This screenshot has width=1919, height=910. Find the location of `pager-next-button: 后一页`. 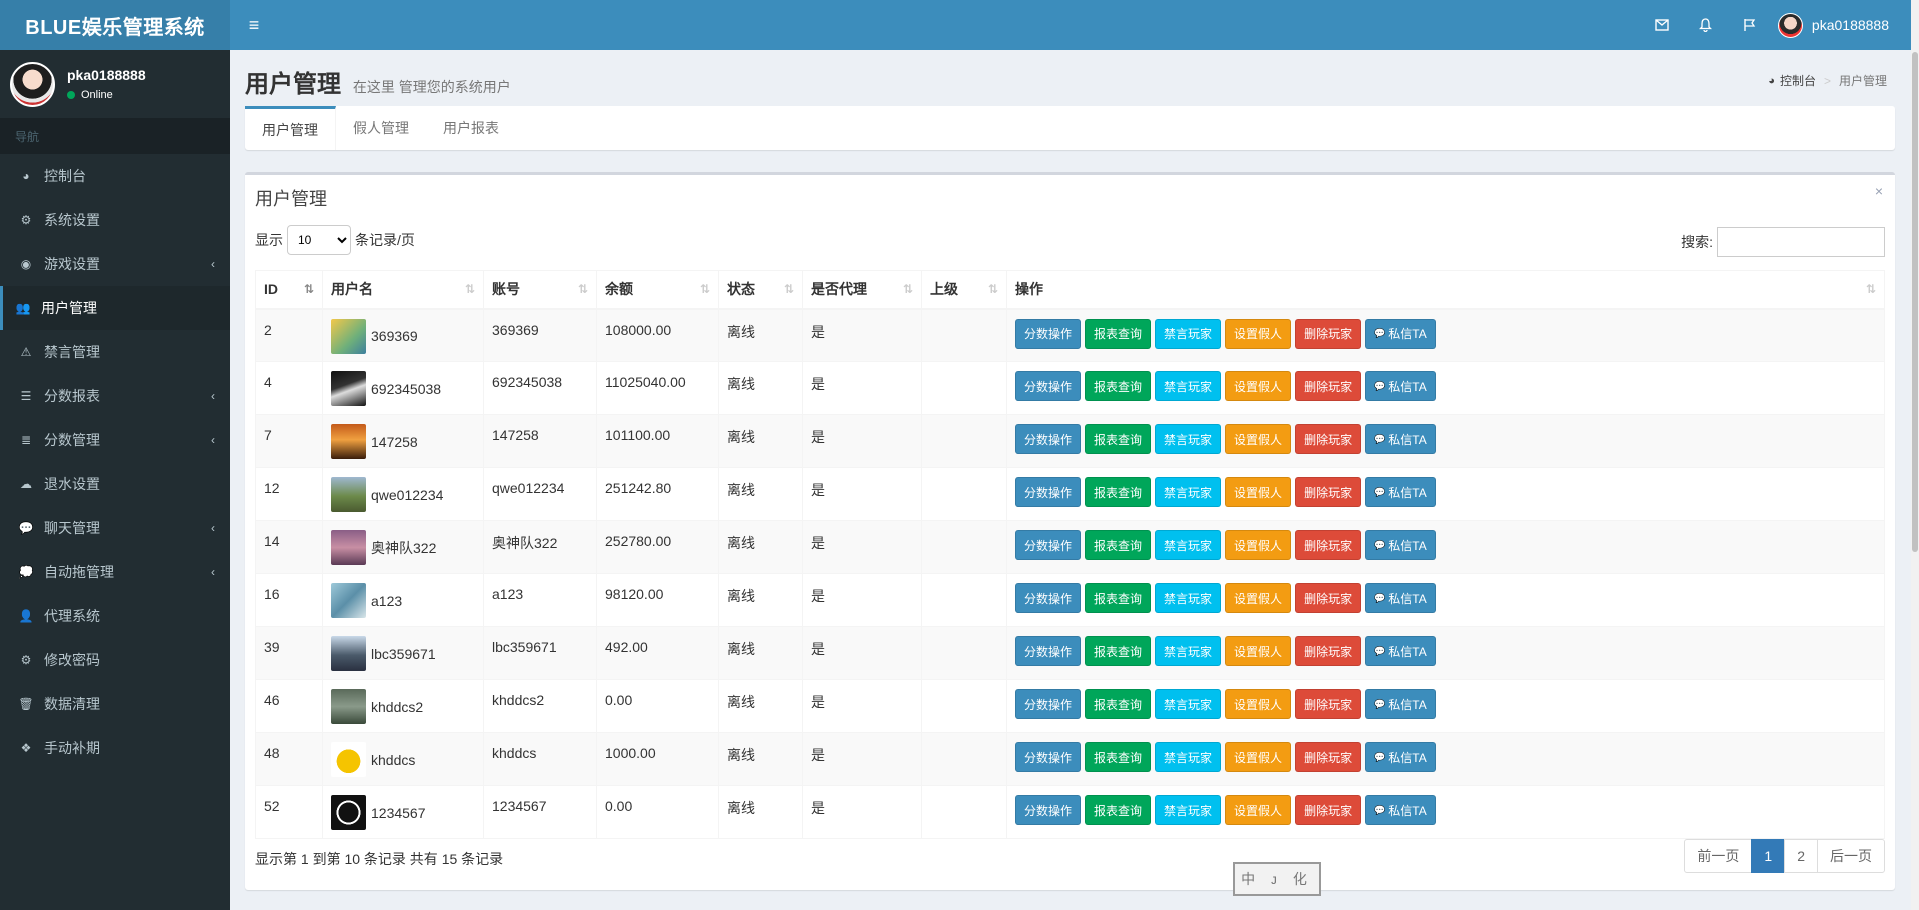

pager-next-button: 后一页 is located at coordinates (1851, 856).